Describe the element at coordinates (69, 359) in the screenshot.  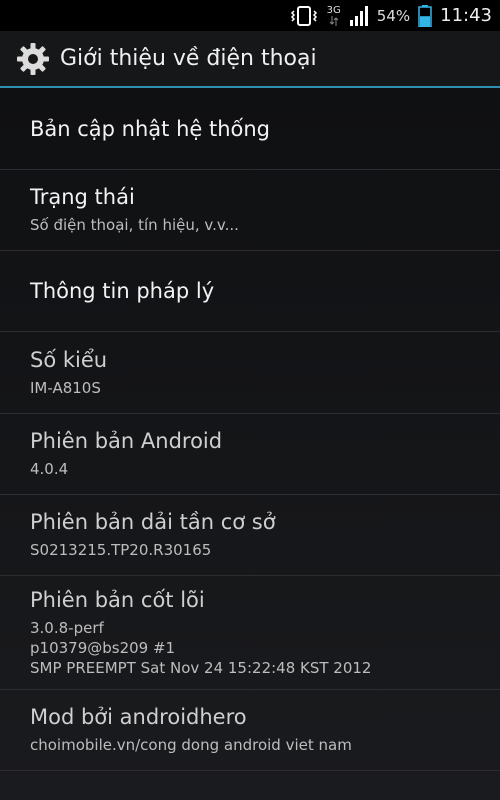
I see `item-title: Số kiểu` at that location.